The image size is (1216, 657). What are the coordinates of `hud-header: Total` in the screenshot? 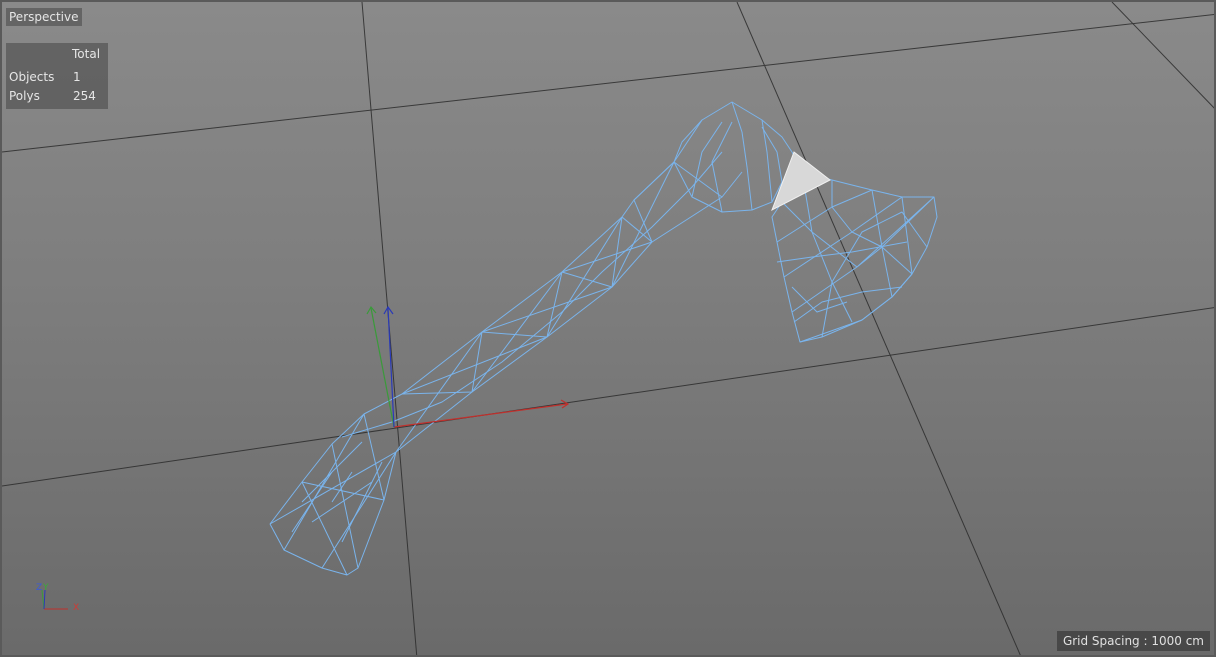 It's located at (86, 54).